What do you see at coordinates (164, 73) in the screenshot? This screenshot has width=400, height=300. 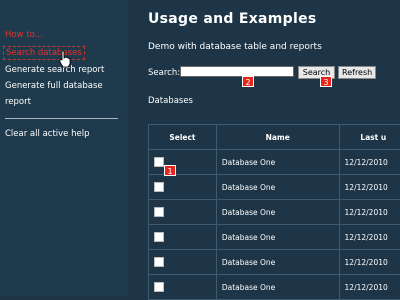 I see `search-label: Search:` at bounding box center [164, 73].